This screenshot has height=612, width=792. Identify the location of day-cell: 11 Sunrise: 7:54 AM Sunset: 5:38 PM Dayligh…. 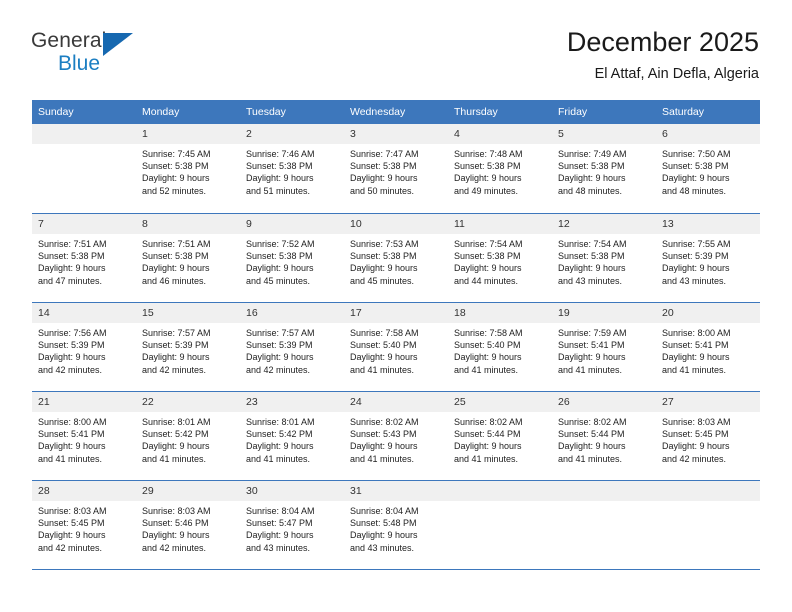
(500, 258).